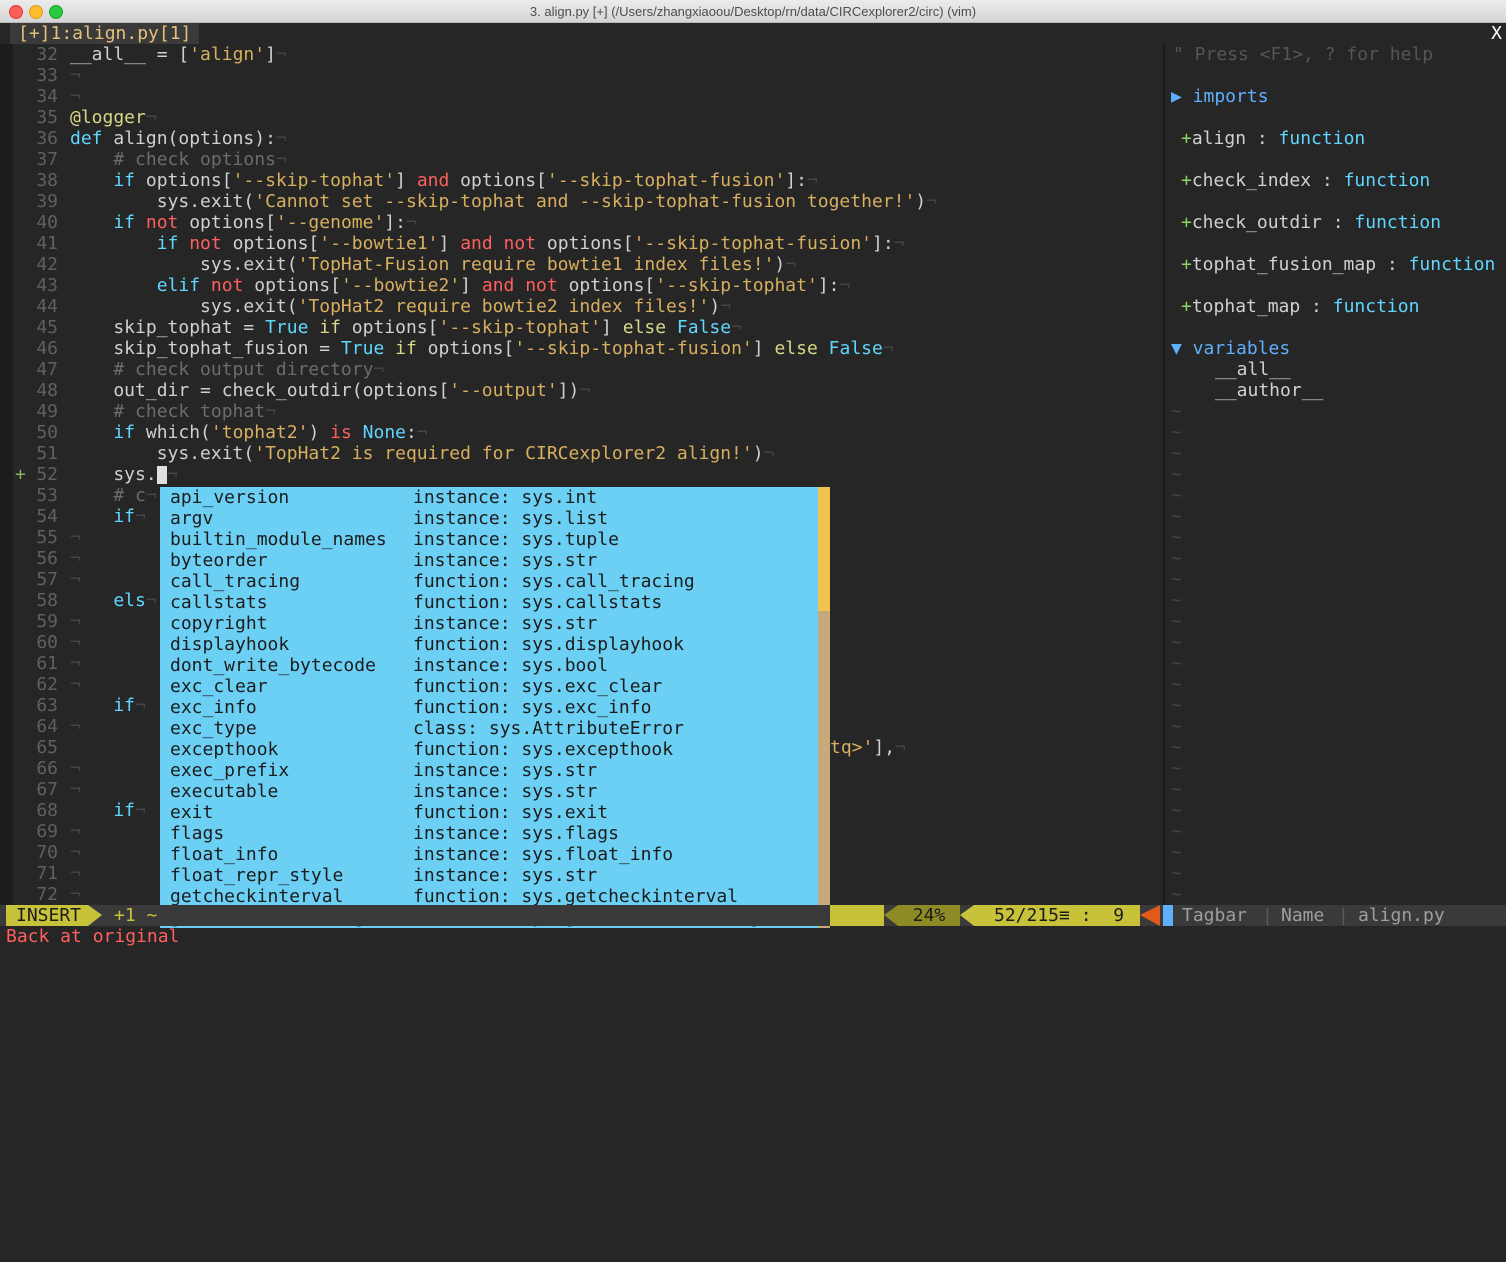 The image size is (1506, 1262). What do you see at coordinates (214, 432) in the screenshot?
I see `code-line: 50 if which('tophat2') is None:¬` at bounding box center [214, 432].